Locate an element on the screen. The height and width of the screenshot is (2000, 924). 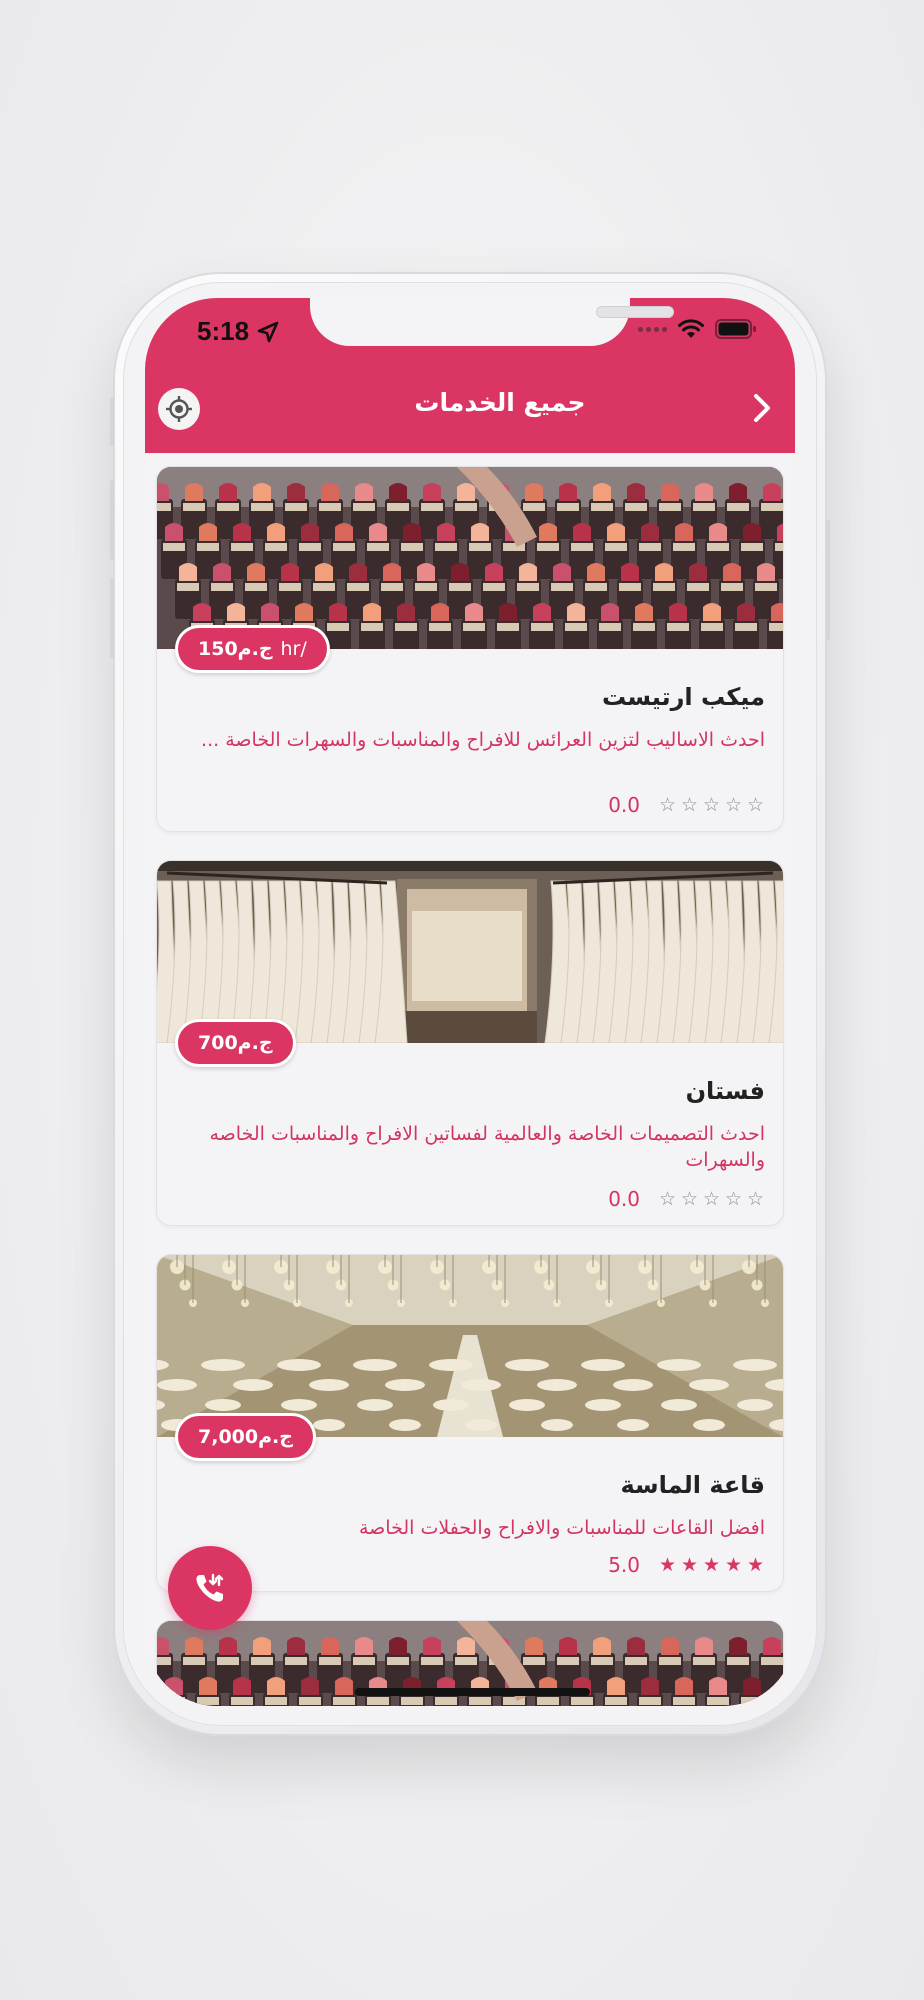
price-value: 150ج.م is located at coordinates (235, 649).